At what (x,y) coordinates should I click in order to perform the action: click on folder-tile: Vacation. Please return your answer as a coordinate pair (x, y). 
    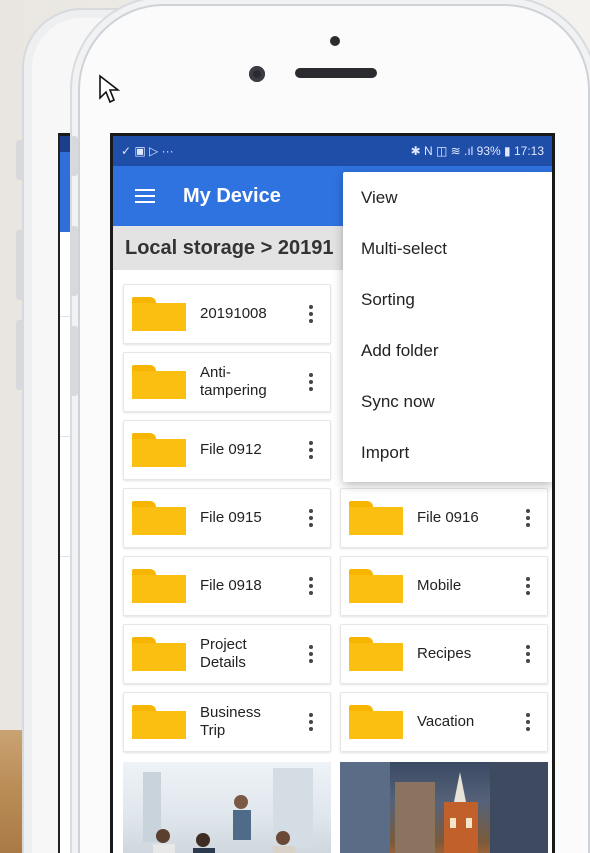
    Looking at the image, I should click on (444, 722).